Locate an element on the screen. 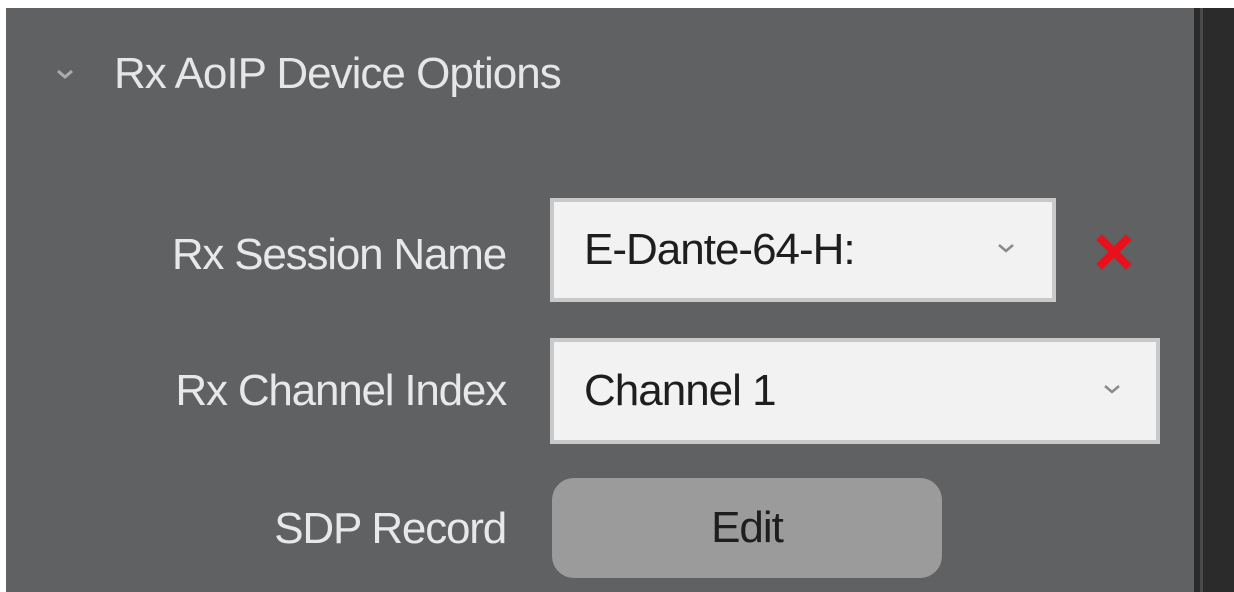 This screenshot has height=592, width=1234. edit-sdp-button: Edit is located at coordinates (747, 528).